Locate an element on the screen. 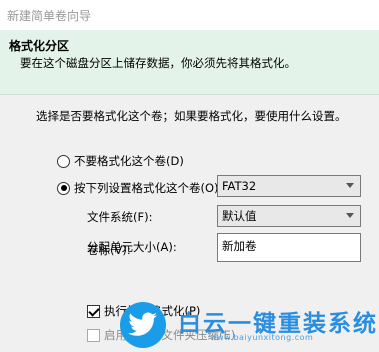 This screenshot has width=379, height=352. file-system-select: FAT32 is located at coordinates (289, 186).